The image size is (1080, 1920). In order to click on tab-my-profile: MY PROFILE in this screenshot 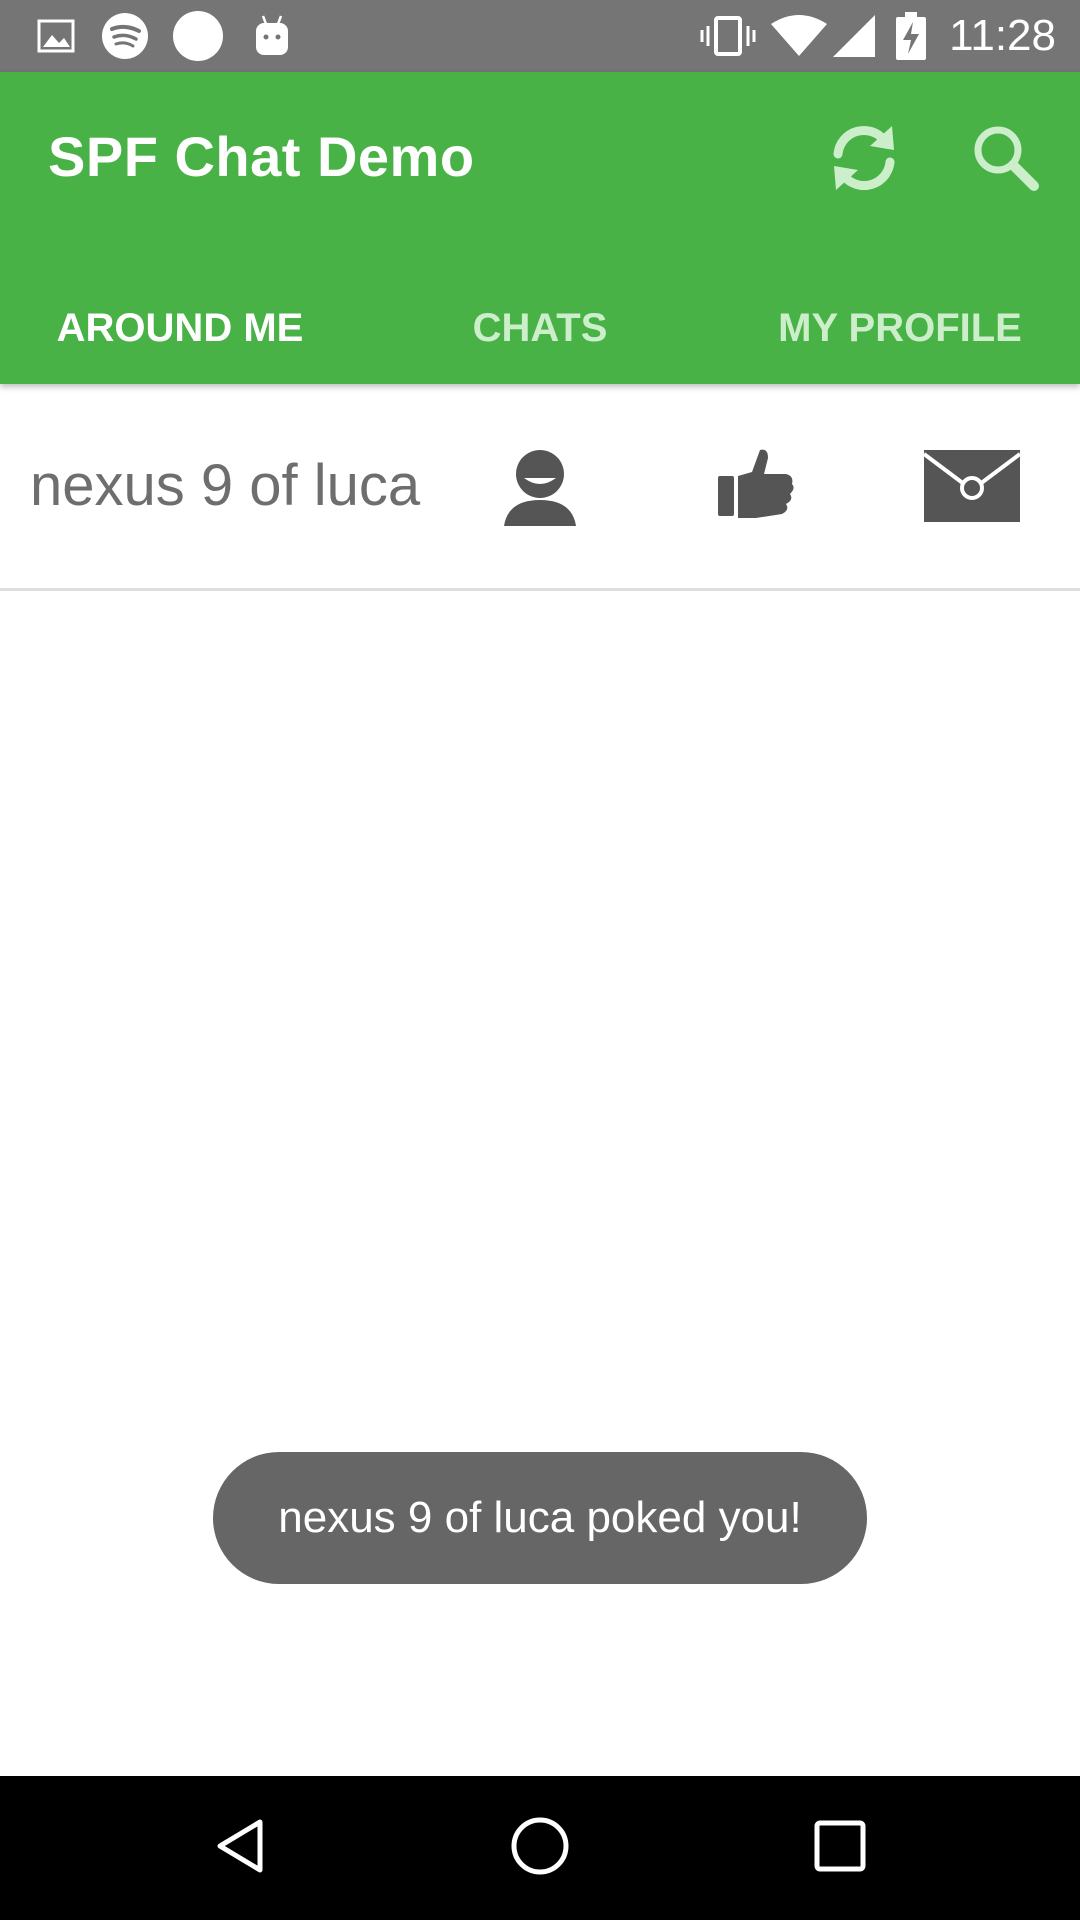, I will do `click(900, 328)`.